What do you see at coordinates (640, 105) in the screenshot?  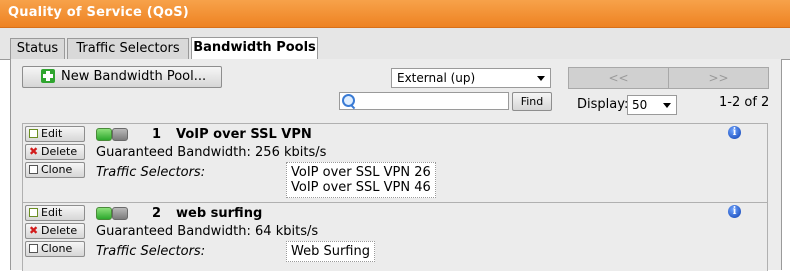 I see `display-count-value: 50` at bounding box center [640, 105].